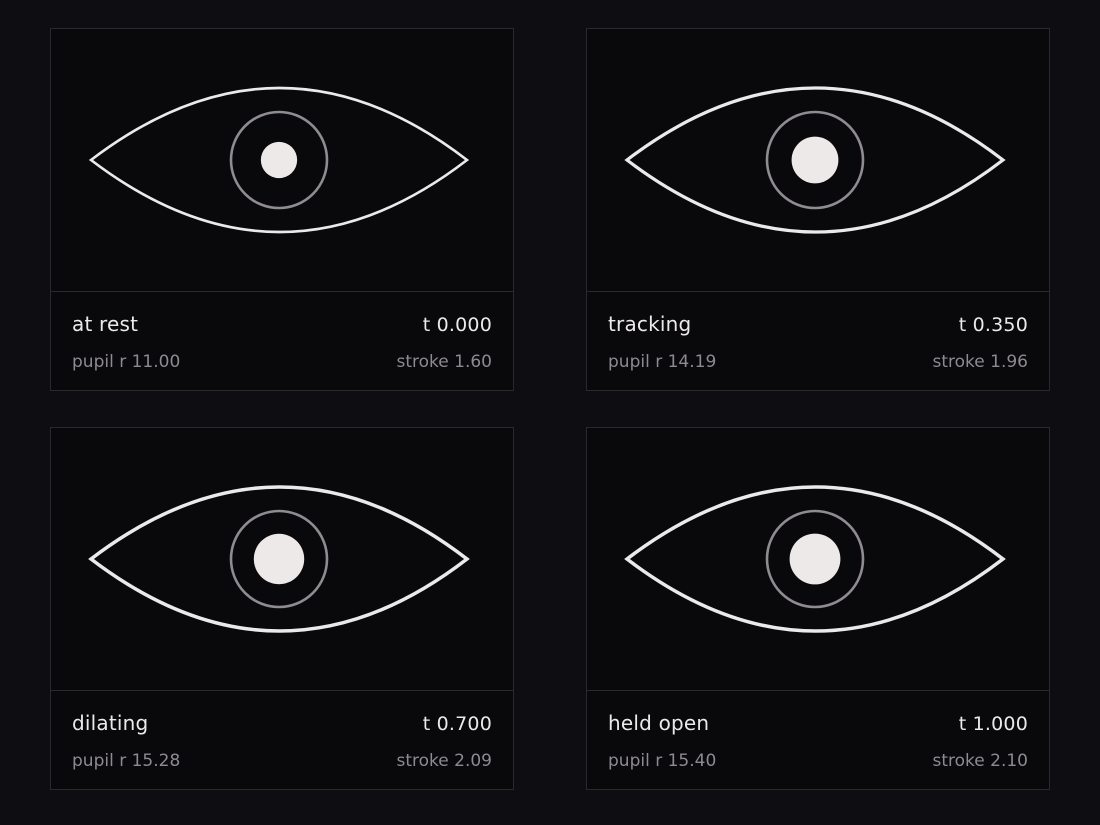  Describe the element at coordinates (993, 325) in the screenshot. I see `time-value: t 0.350` at that location.